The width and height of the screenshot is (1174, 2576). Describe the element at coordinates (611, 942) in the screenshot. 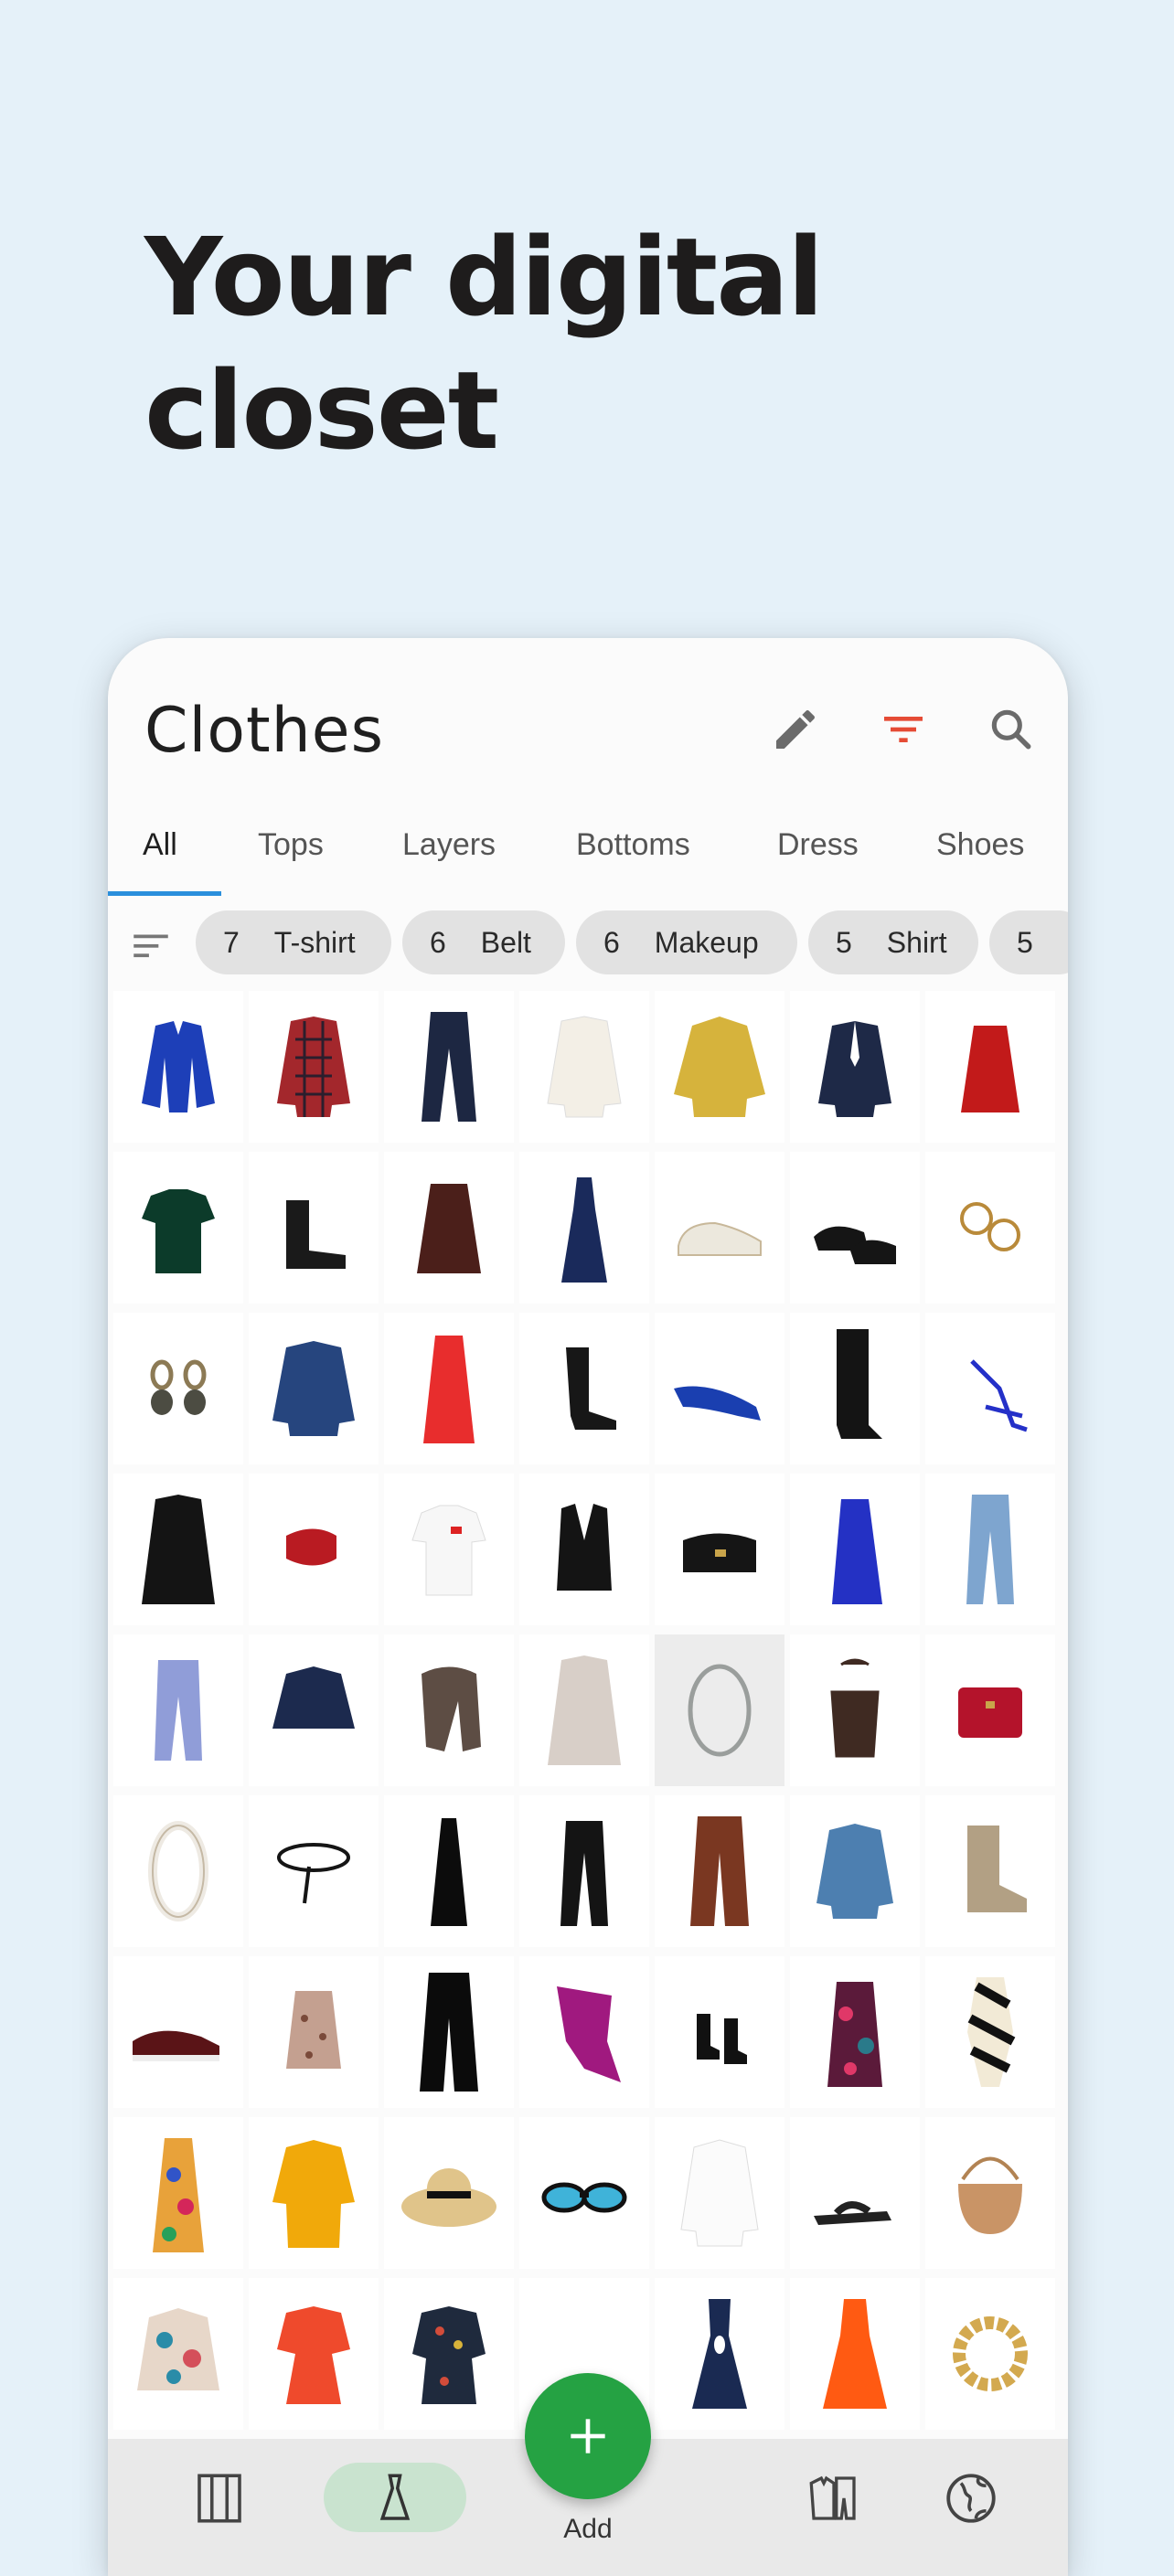

I see `chip-count: 6` at that location.